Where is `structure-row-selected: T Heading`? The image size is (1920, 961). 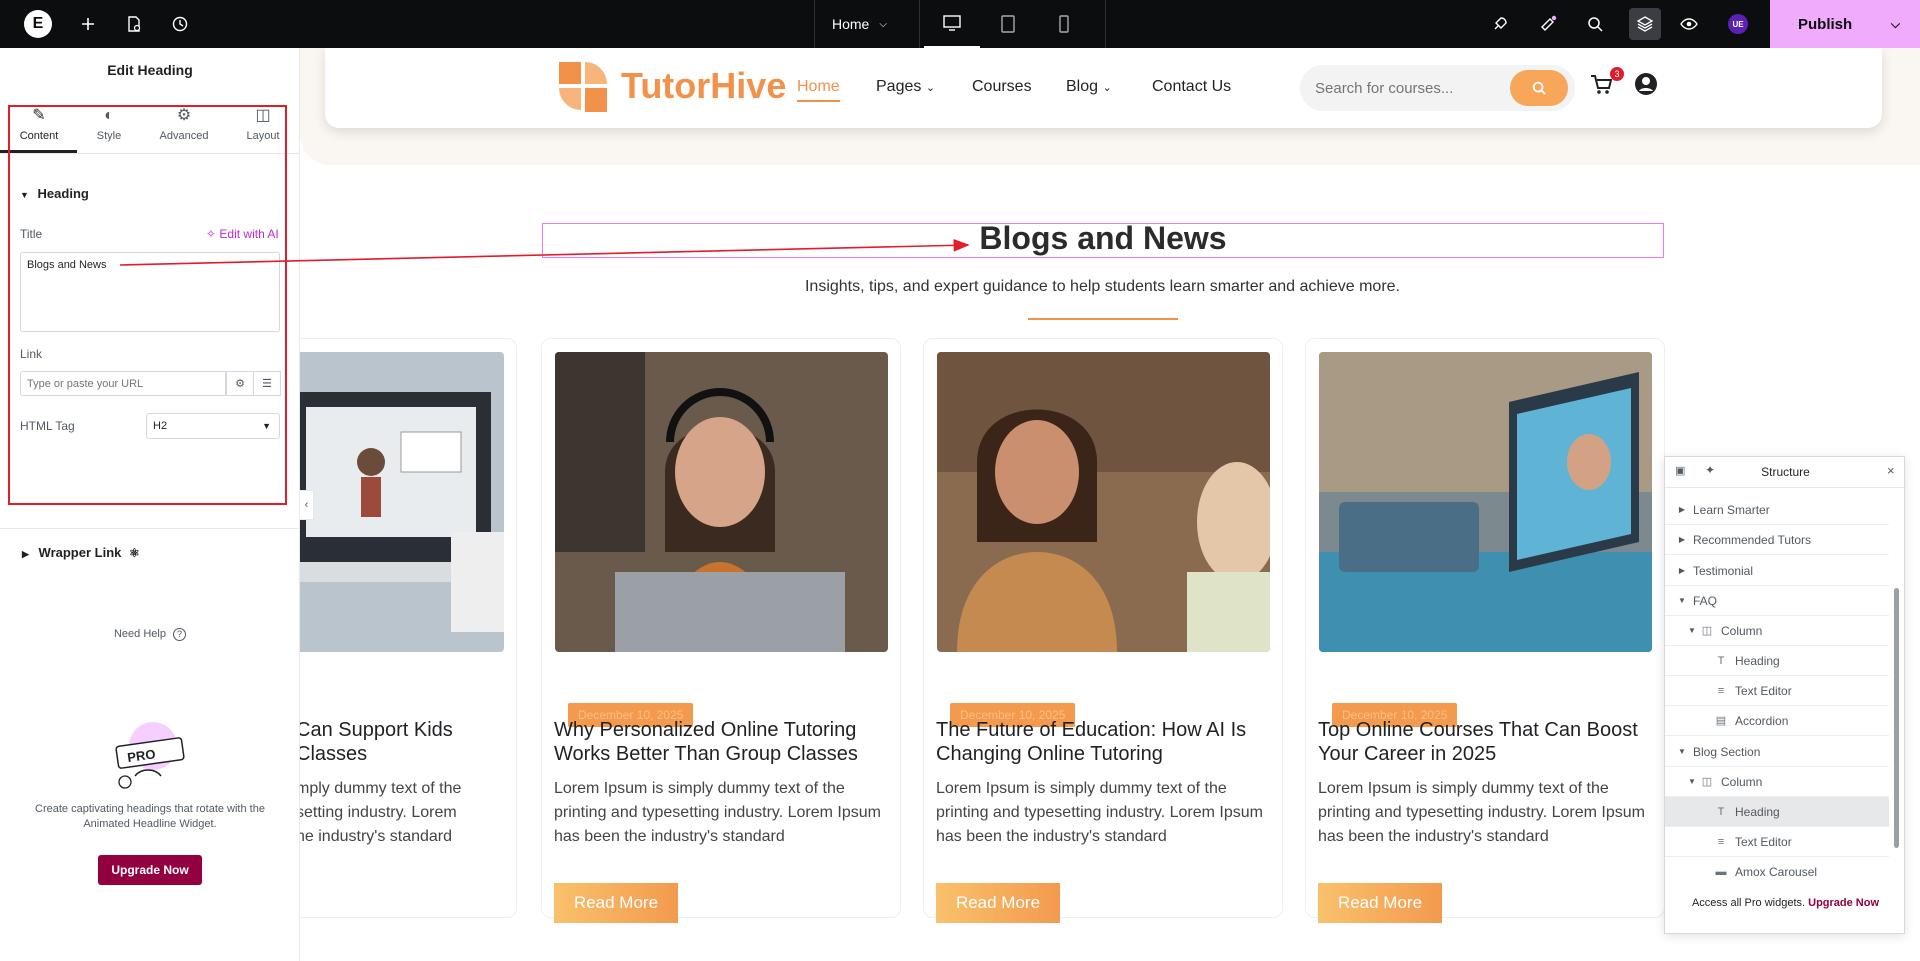
structure-row-selected: T Heading is located at coordinates (1777, 812).